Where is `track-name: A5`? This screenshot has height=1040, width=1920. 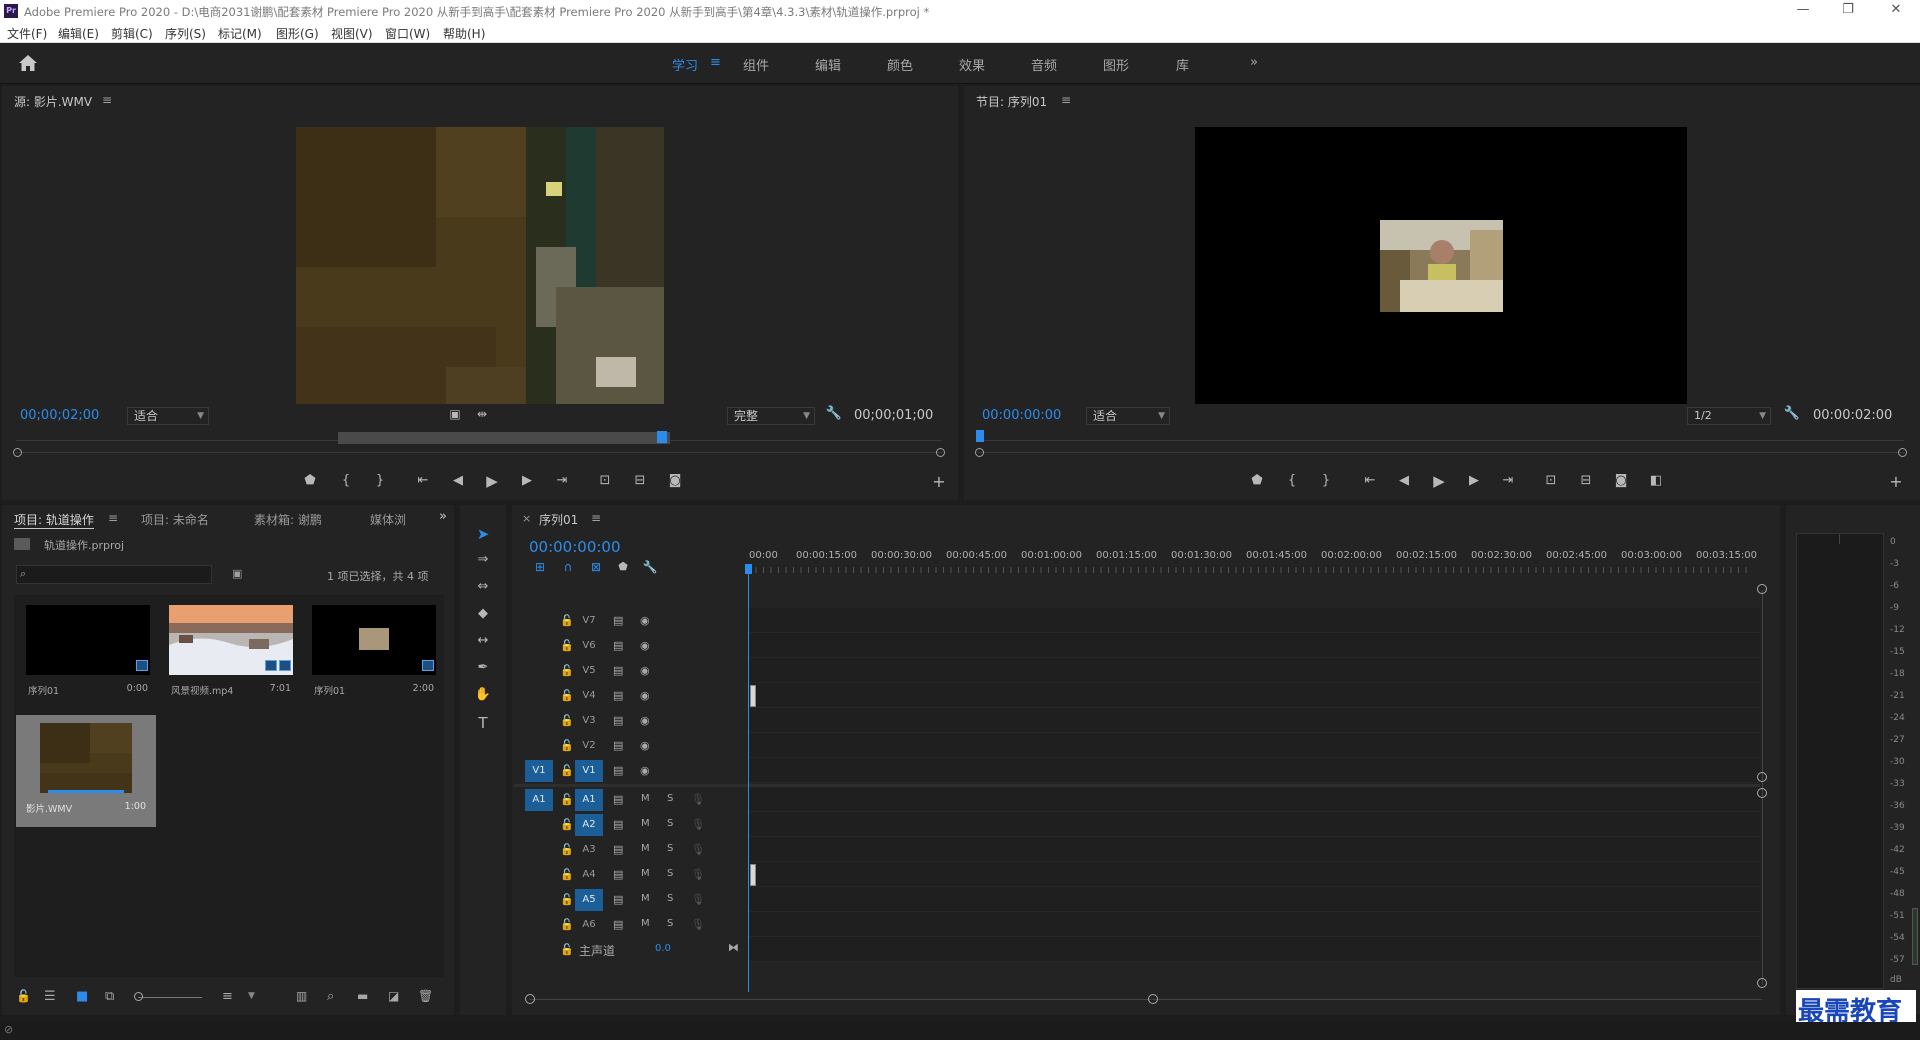 track-name: A5 is located at coordinates (589, 900).